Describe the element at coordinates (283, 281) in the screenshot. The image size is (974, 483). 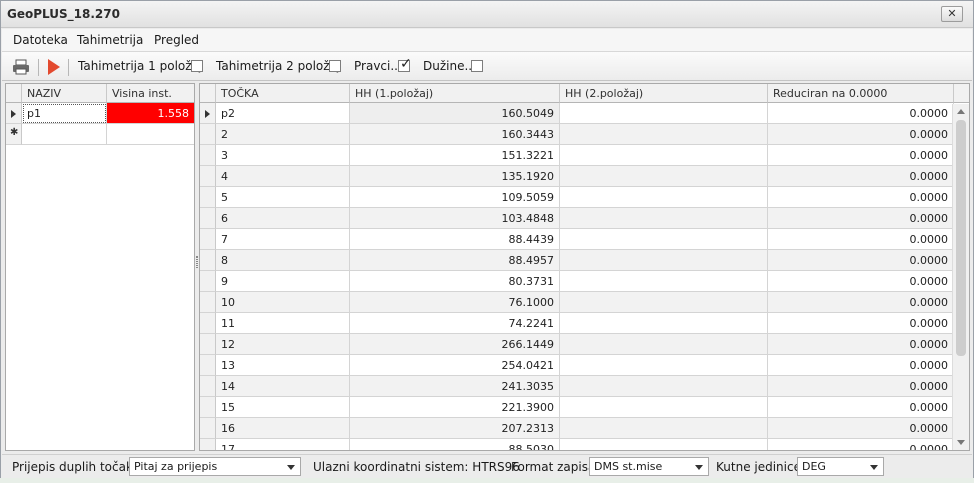
I see `tocka-cell: 9` at that location.